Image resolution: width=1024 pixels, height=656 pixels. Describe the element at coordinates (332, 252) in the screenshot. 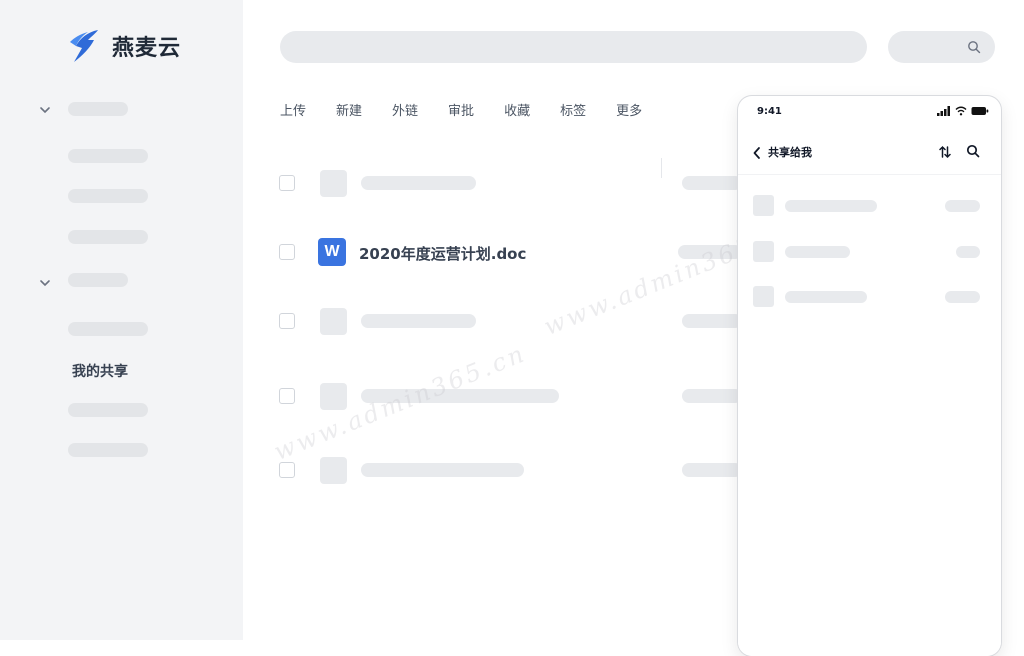

I see `word-doc-icon: W` at that location.